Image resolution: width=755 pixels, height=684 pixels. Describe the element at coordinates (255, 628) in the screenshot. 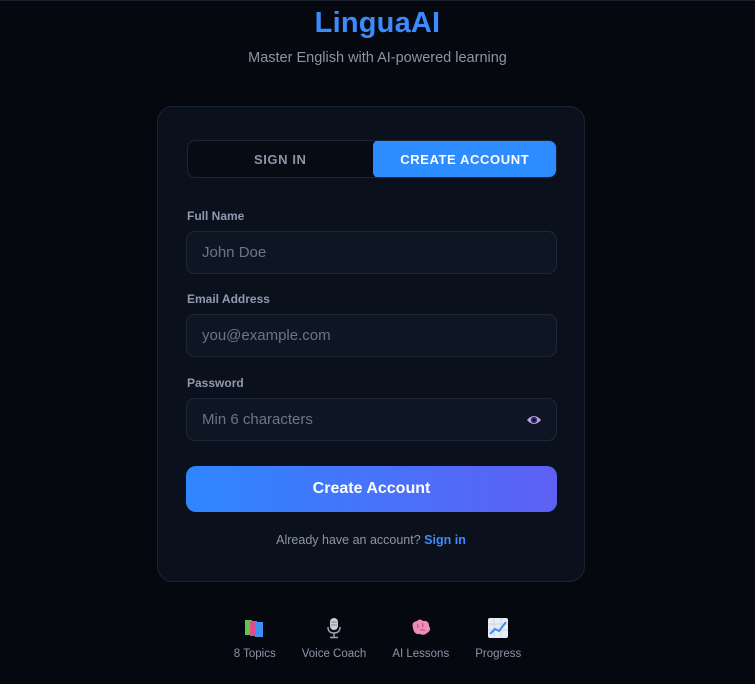

I see `books-icon` at that location.